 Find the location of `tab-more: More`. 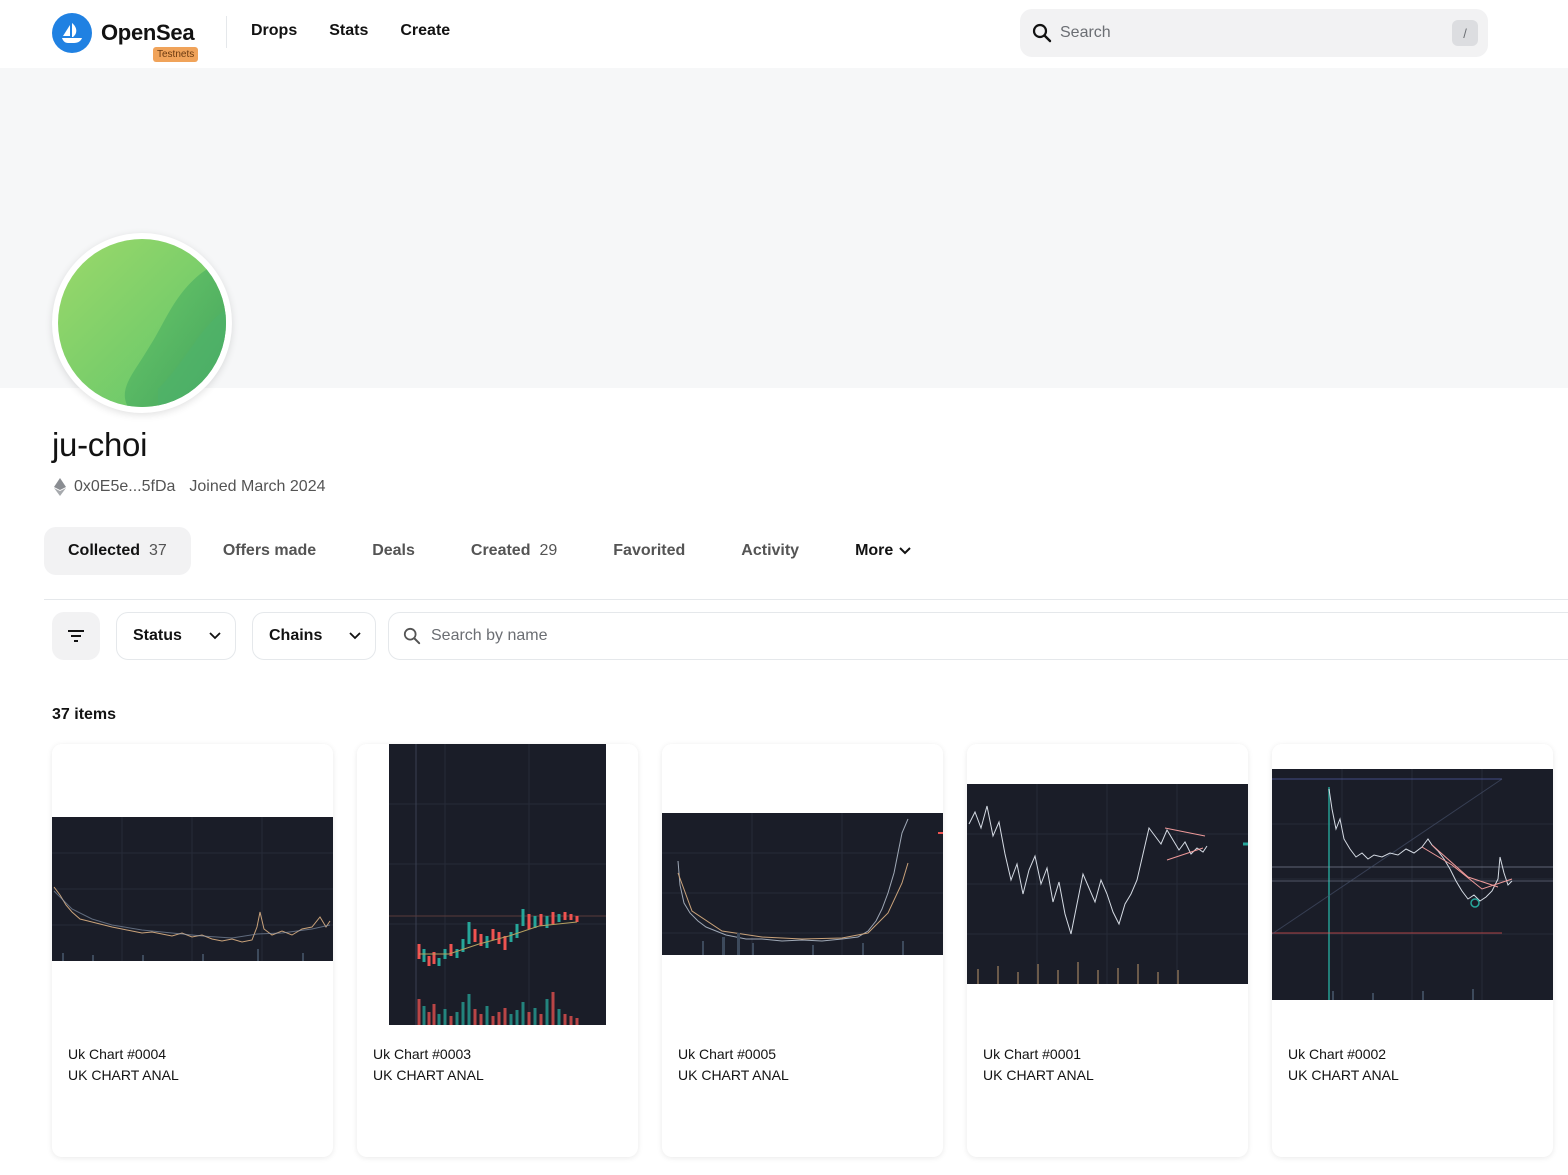

tab-more: More is located at coordinates (883, 551).